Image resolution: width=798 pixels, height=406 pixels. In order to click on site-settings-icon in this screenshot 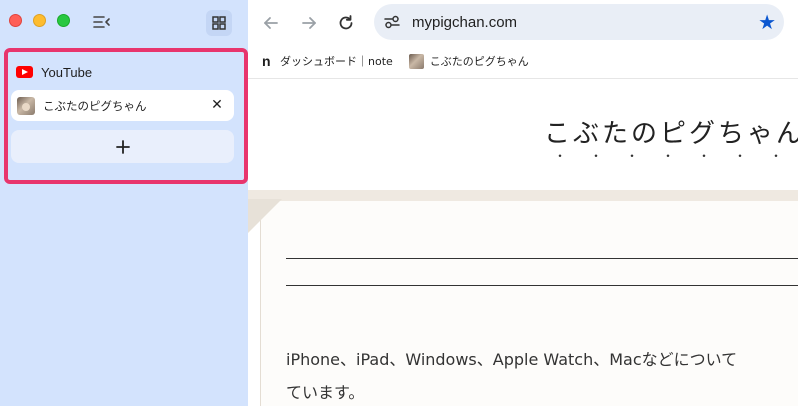, I will do `click(392, 22)`.